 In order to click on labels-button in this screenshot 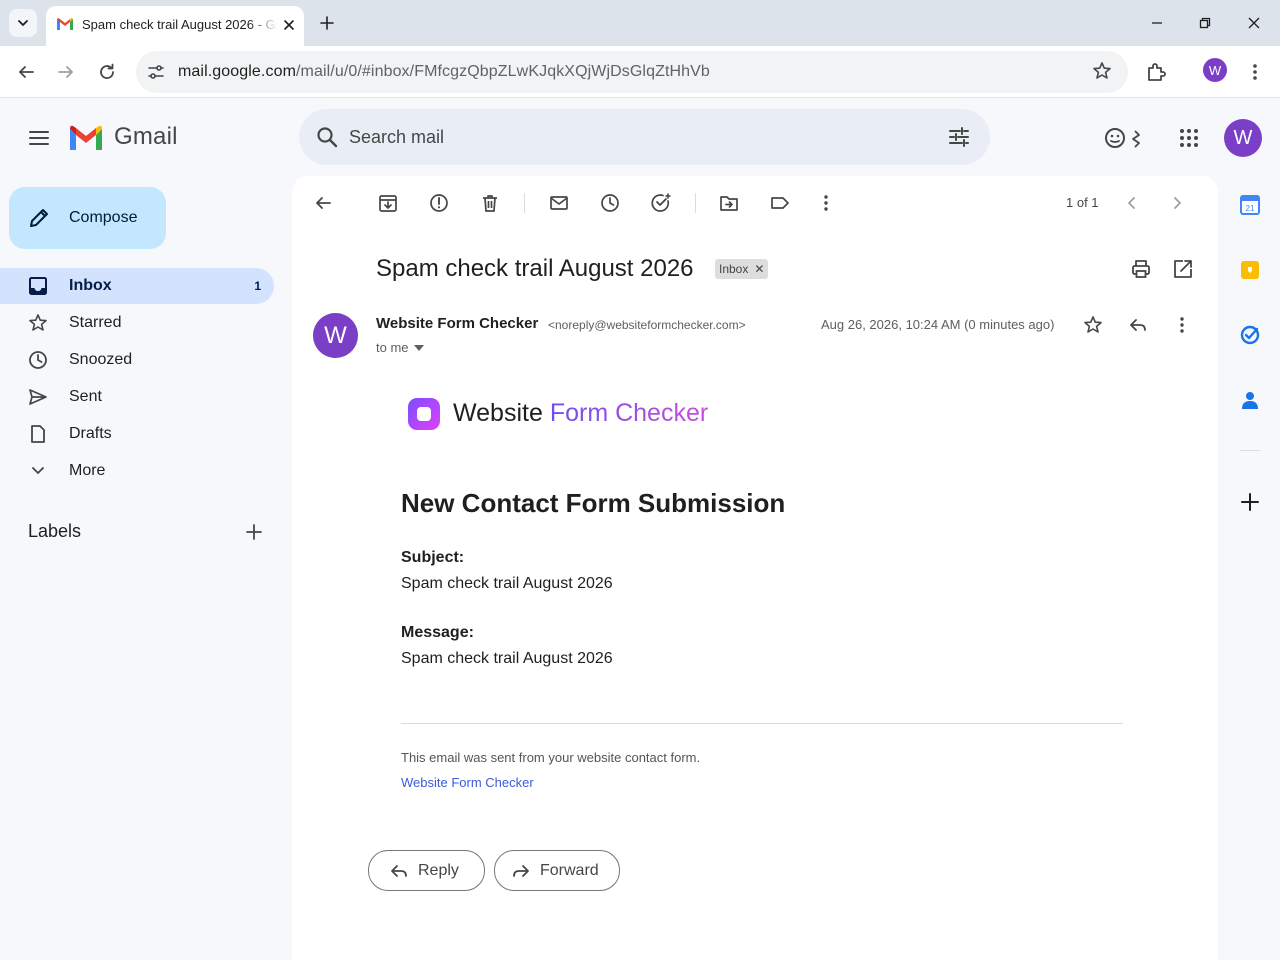, I will do `click(780, 203)`.